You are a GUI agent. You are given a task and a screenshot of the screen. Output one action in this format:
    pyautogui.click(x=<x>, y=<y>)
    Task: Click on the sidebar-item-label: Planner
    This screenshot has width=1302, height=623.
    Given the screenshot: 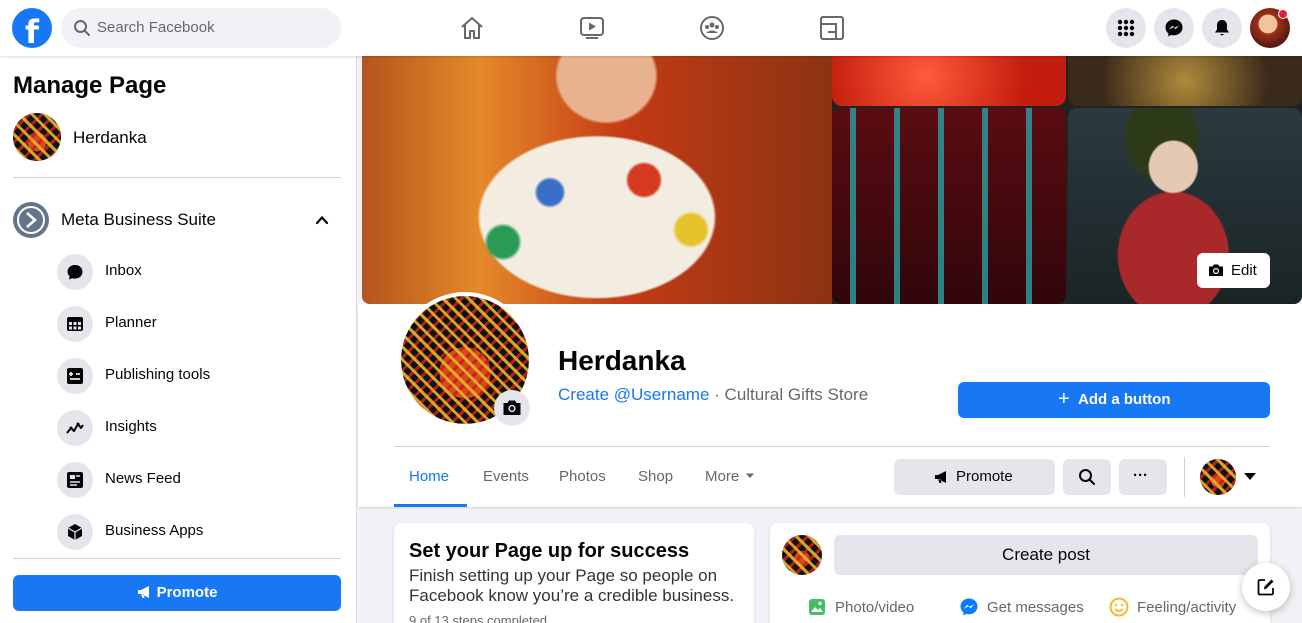 What is the action you would take?
    pyautogui.click(x=131, y=322)
    